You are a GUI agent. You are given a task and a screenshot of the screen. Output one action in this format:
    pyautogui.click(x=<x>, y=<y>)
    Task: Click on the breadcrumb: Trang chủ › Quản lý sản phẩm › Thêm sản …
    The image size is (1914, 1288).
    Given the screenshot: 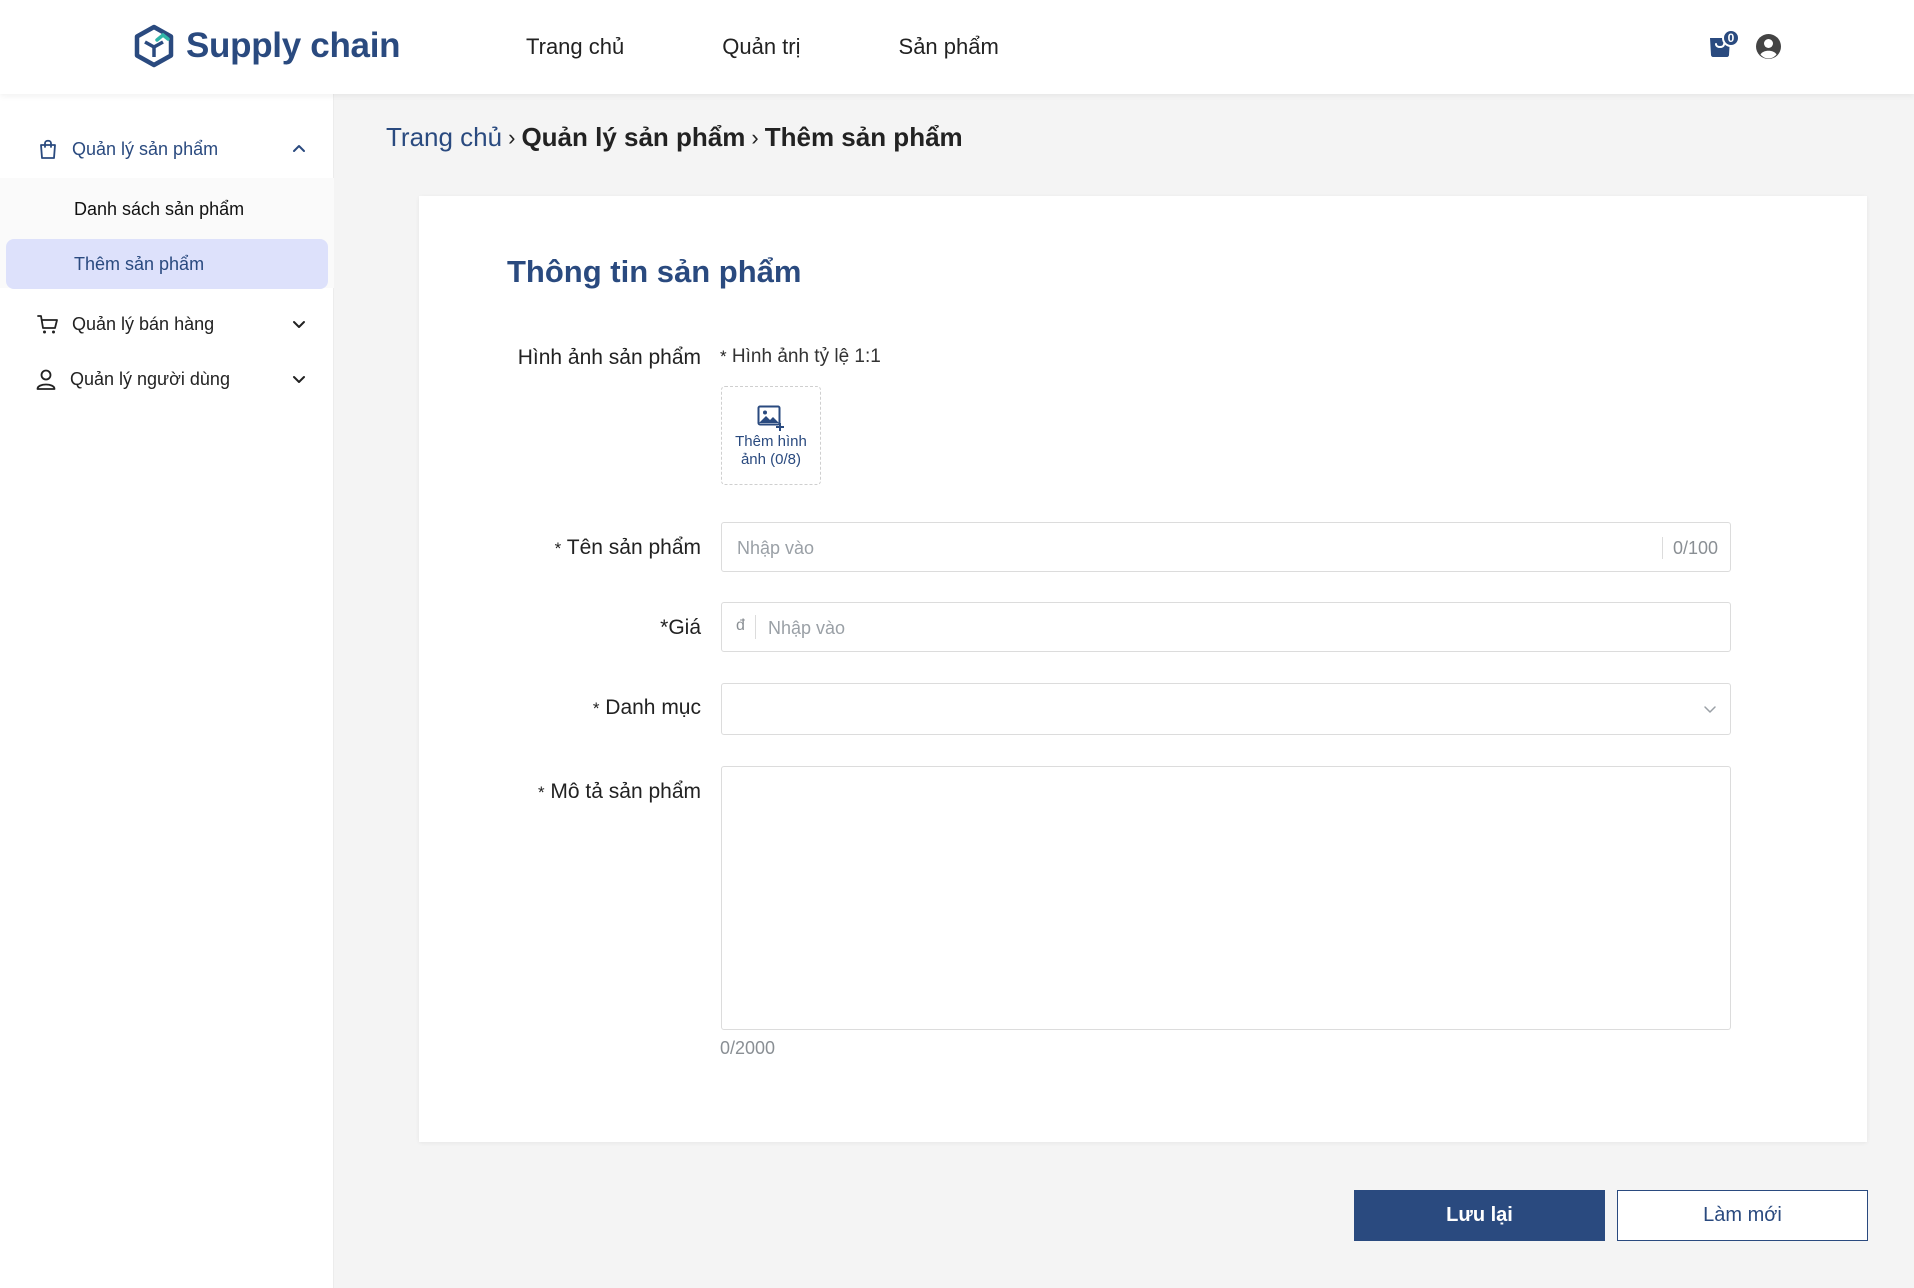 What is the action you would take?
    pyautogui.click(x=674, y=137)
    